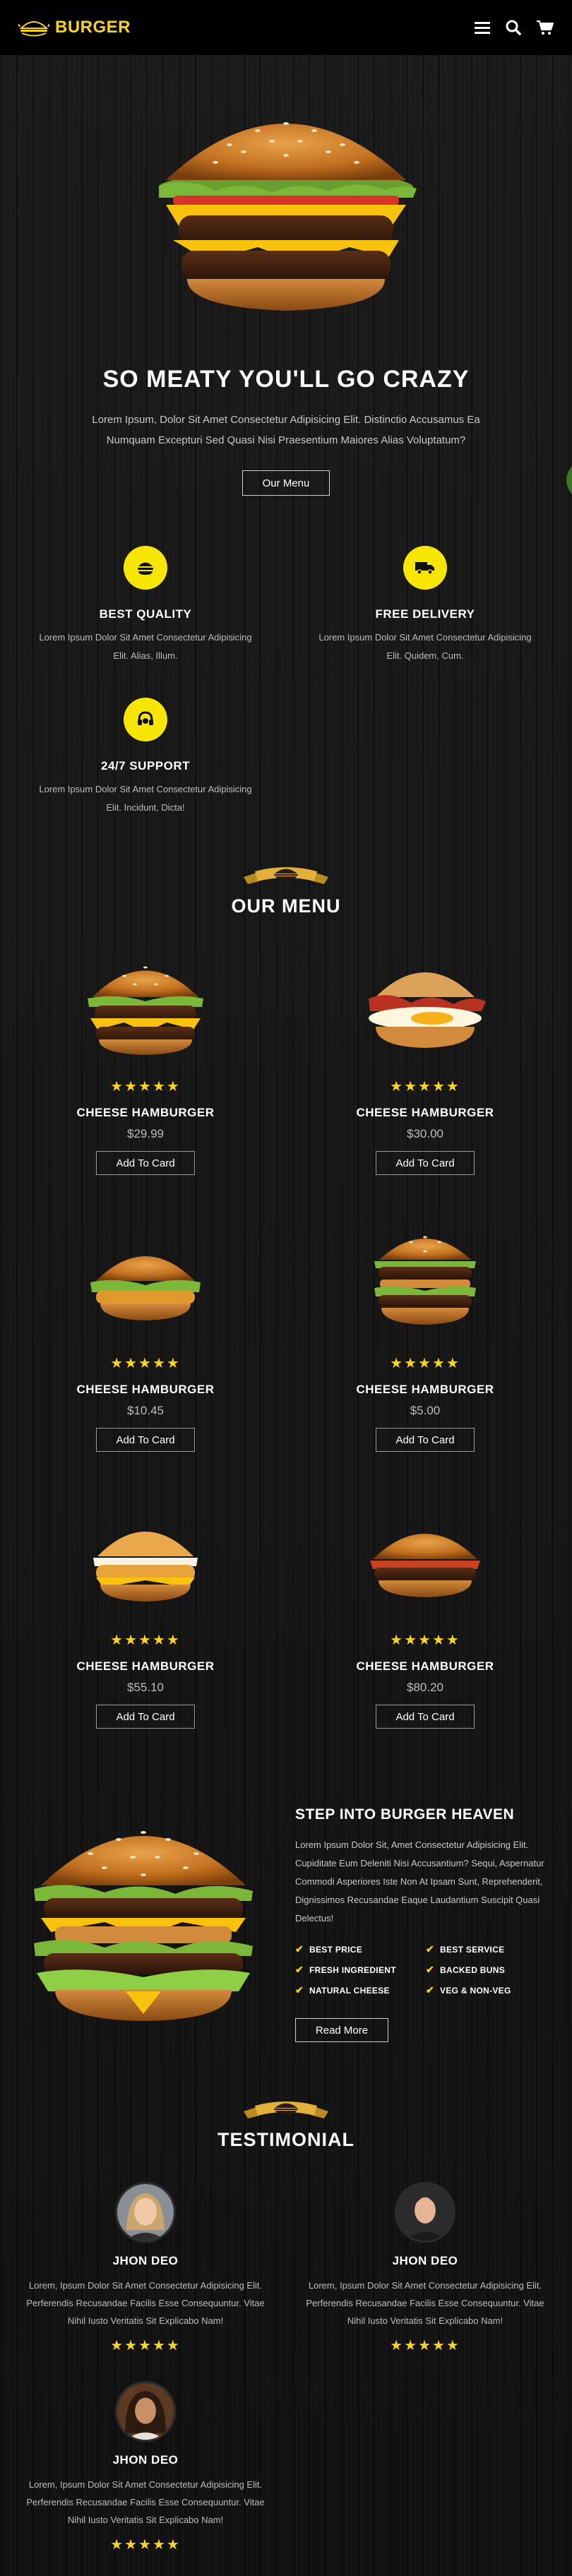  I want to click on man-avatar-icon, so click(425, 2212).